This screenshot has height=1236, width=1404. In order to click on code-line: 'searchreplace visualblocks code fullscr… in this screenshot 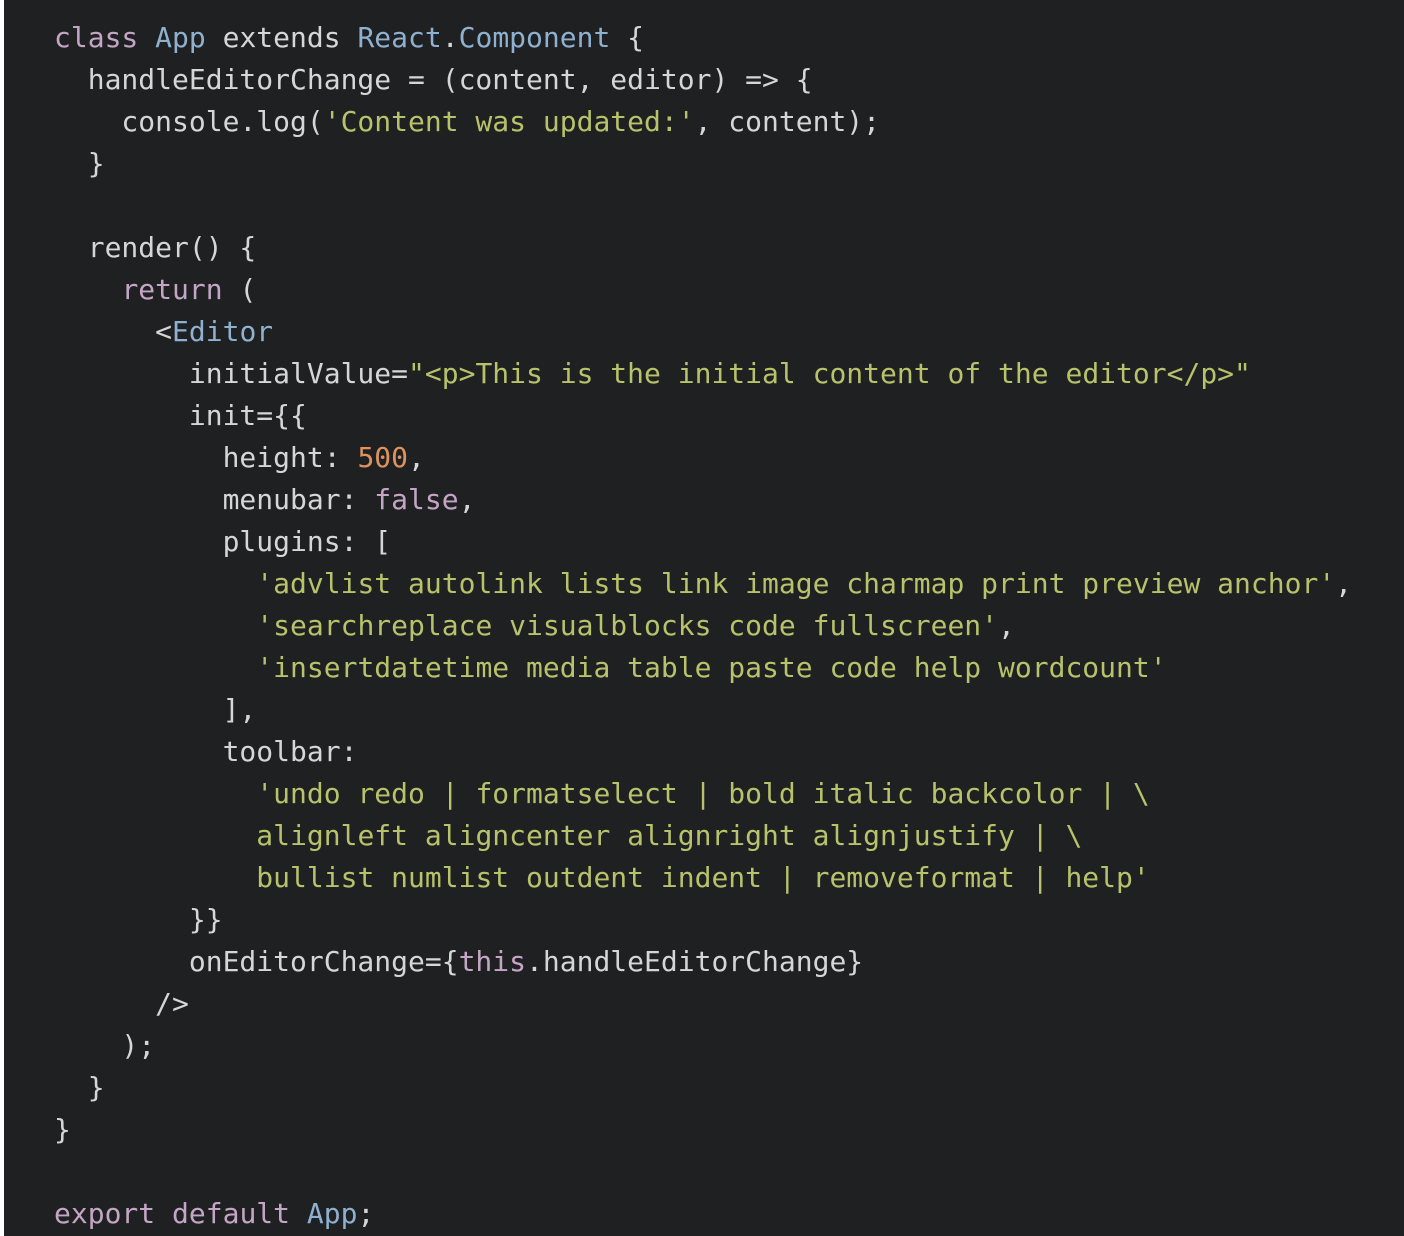, I will do `click(729, 626)`.